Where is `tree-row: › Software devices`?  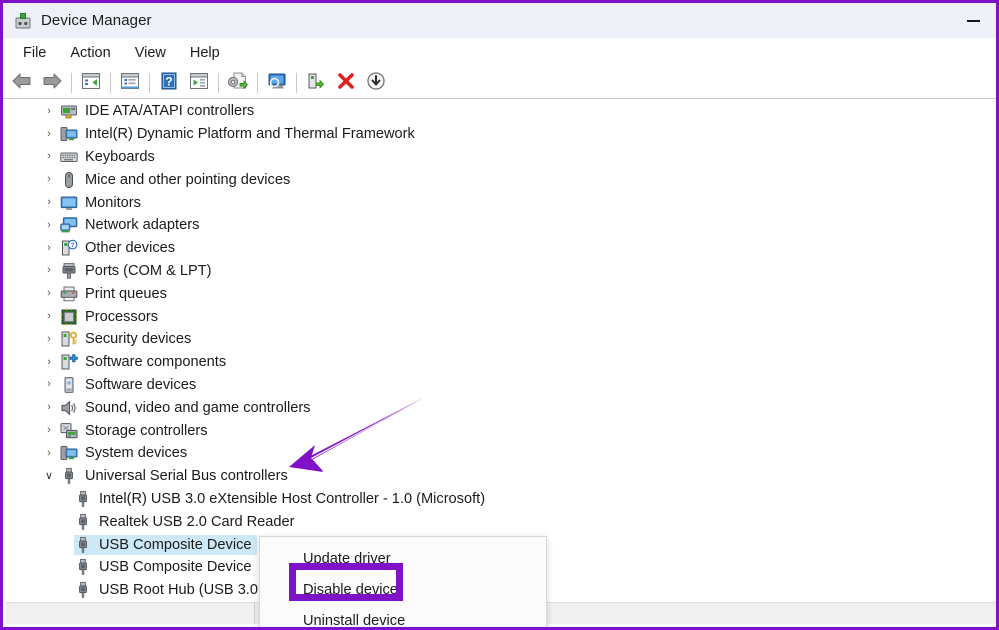
tree-row: › Software devices is located at coordinates (501, 385).